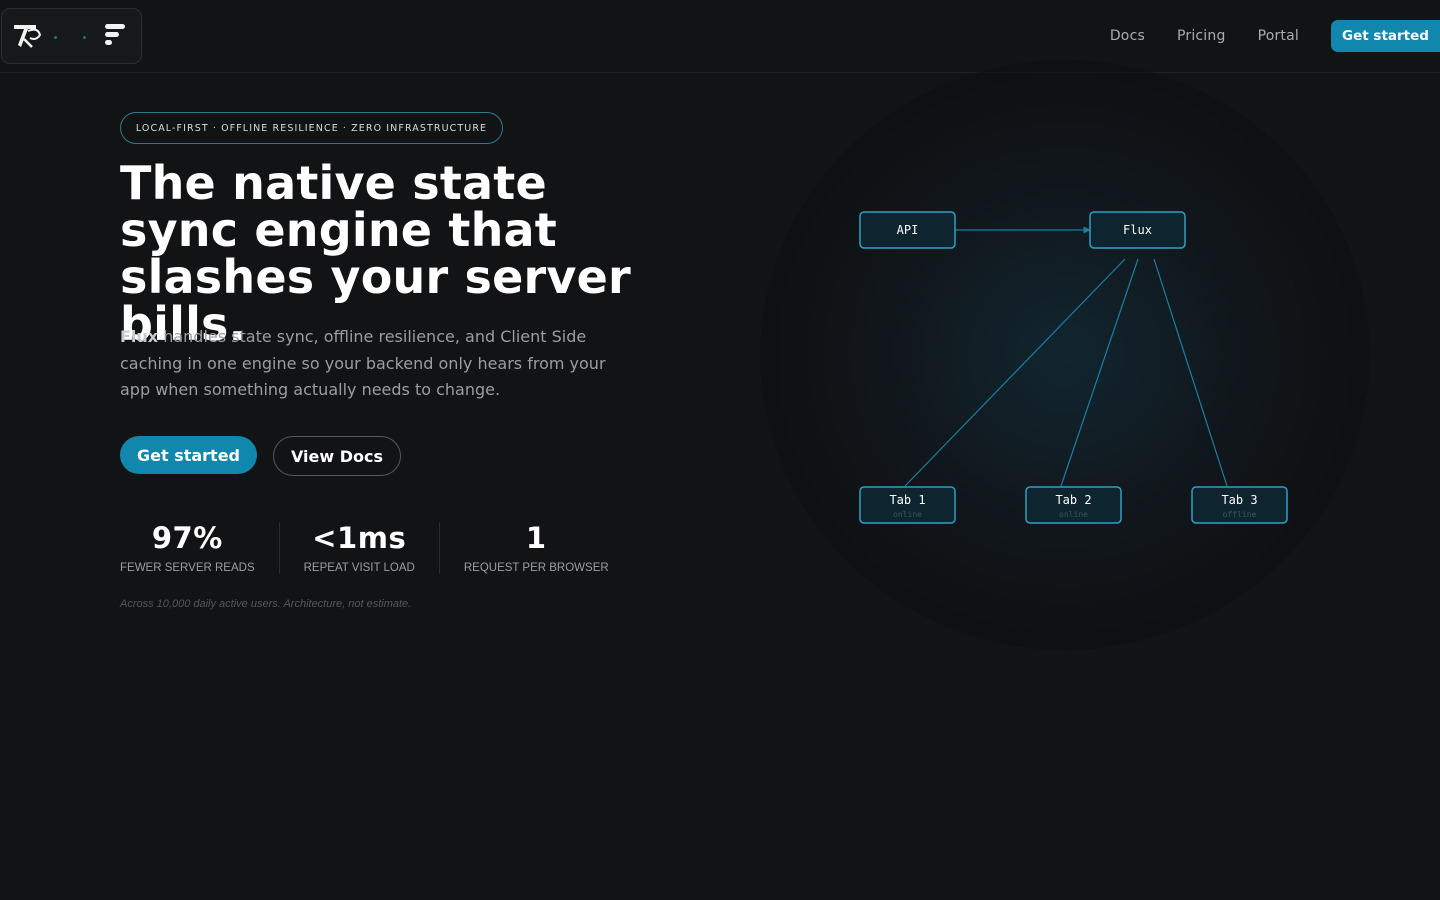 This screenshot has height=900, width=1440. Describe the element at coordinates (907, 500) in the screenshot. I see `node-tab1-label: Tab 1` at that location.